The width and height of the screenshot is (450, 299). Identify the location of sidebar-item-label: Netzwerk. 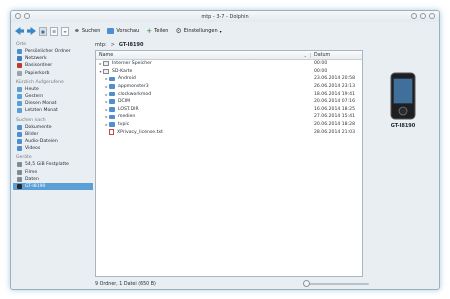
(36, 59).